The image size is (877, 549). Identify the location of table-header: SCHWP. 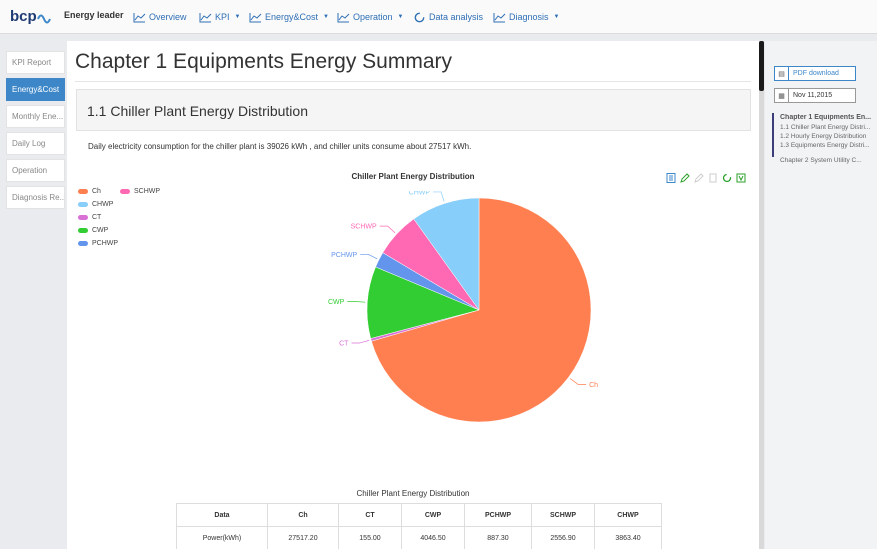
(563, 515).